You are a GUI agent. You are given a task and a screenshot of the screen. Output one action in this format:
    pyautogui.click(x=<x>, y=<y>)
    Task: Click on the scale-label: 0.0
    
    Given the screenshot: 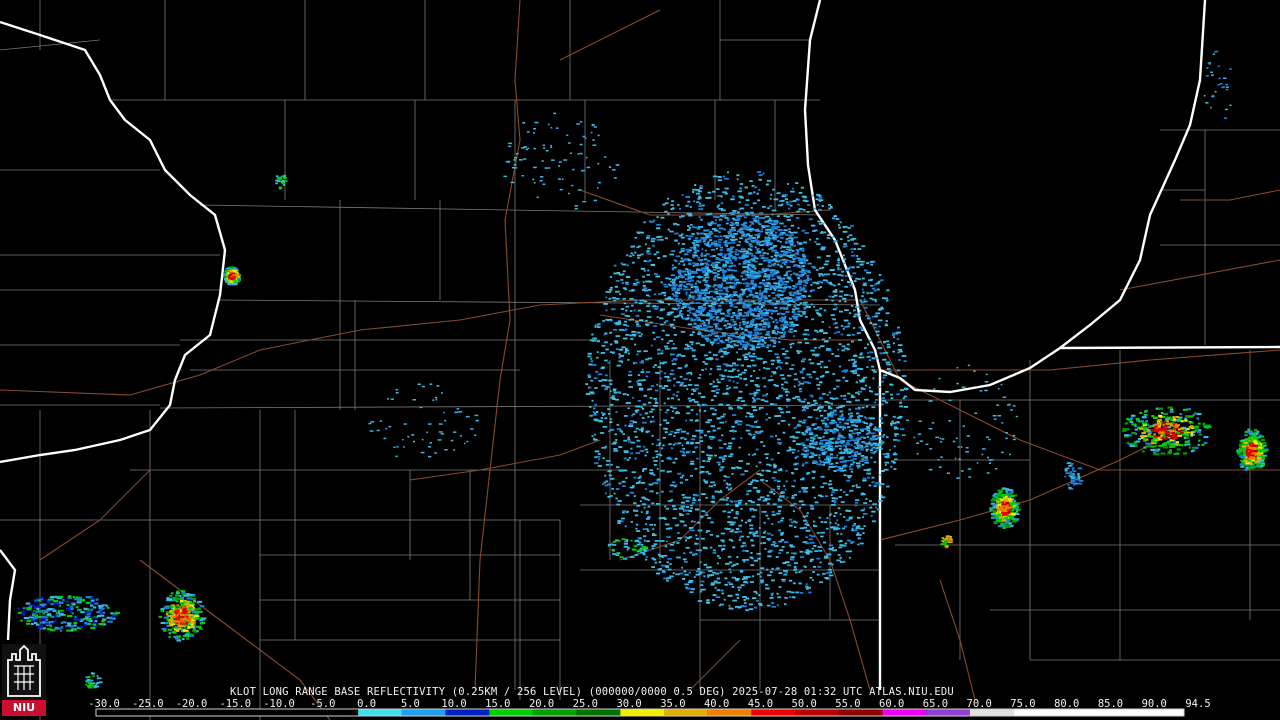 What is the action you would take?
    pyautogui.click(x=367, y=704)
    